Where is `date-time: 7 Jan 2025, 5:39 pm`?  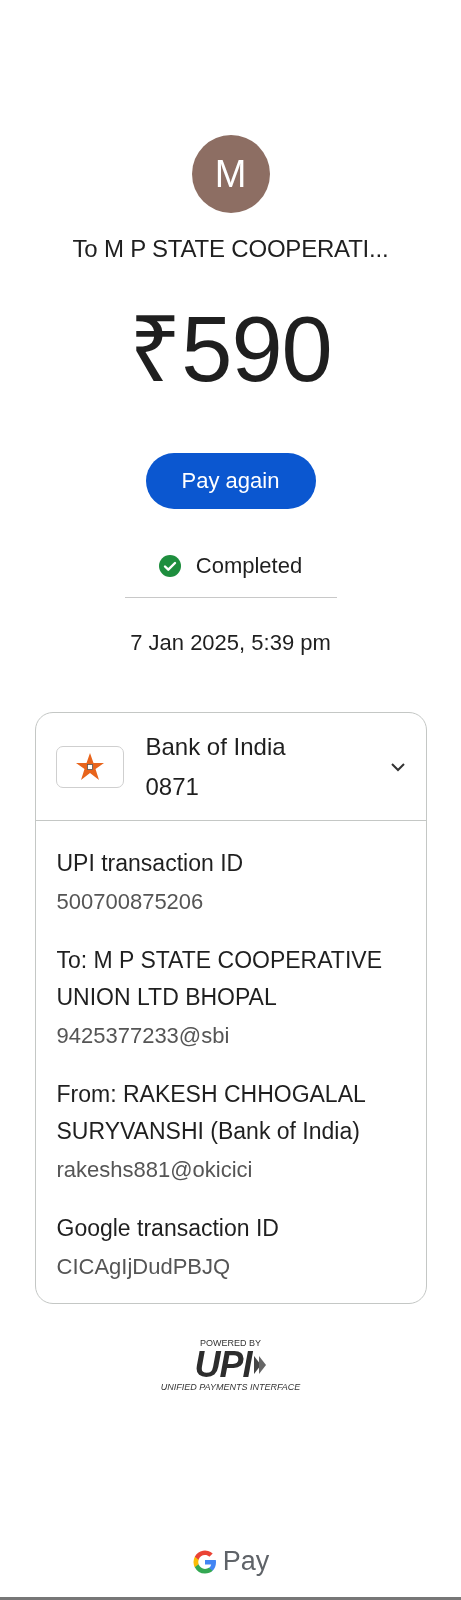
date-time: 7 Jan 2025, 5:39 pm is located at coordinates (230, 643).